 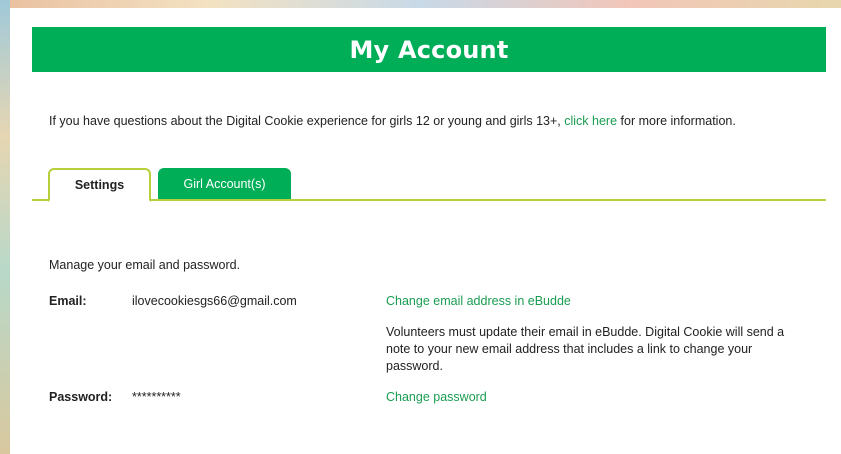 What do you see at coordinates (68, 301) in the screenshot?
I see `email-label: Email:` at bounding box center [68, 301].